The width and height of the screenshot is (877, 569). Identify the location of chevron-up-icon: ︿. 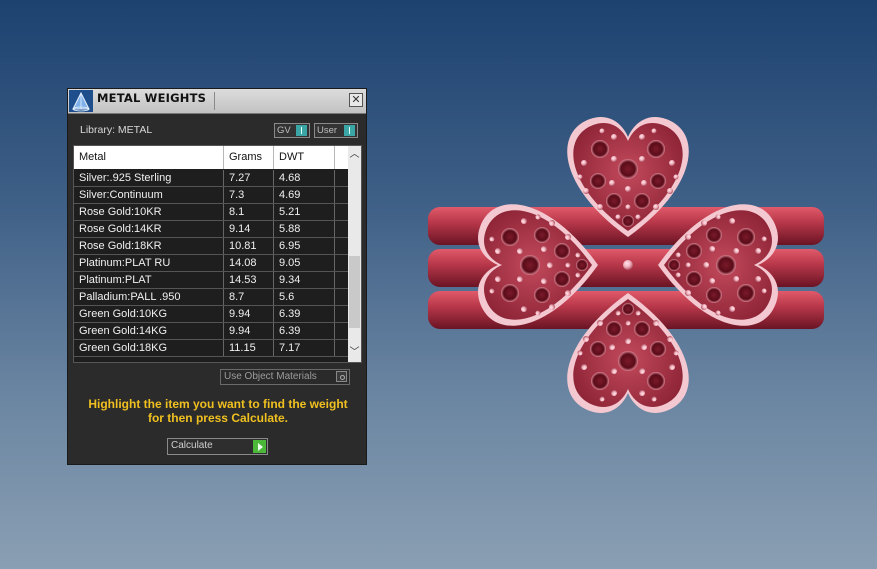
(354, 155).